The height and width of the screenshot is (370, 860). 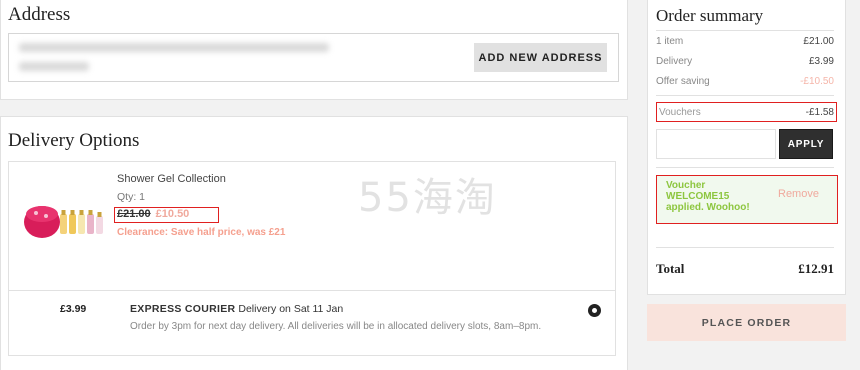 I want to click on add-new-address-button: ADD NEW ADDRESS, so click(x=540, y=57).